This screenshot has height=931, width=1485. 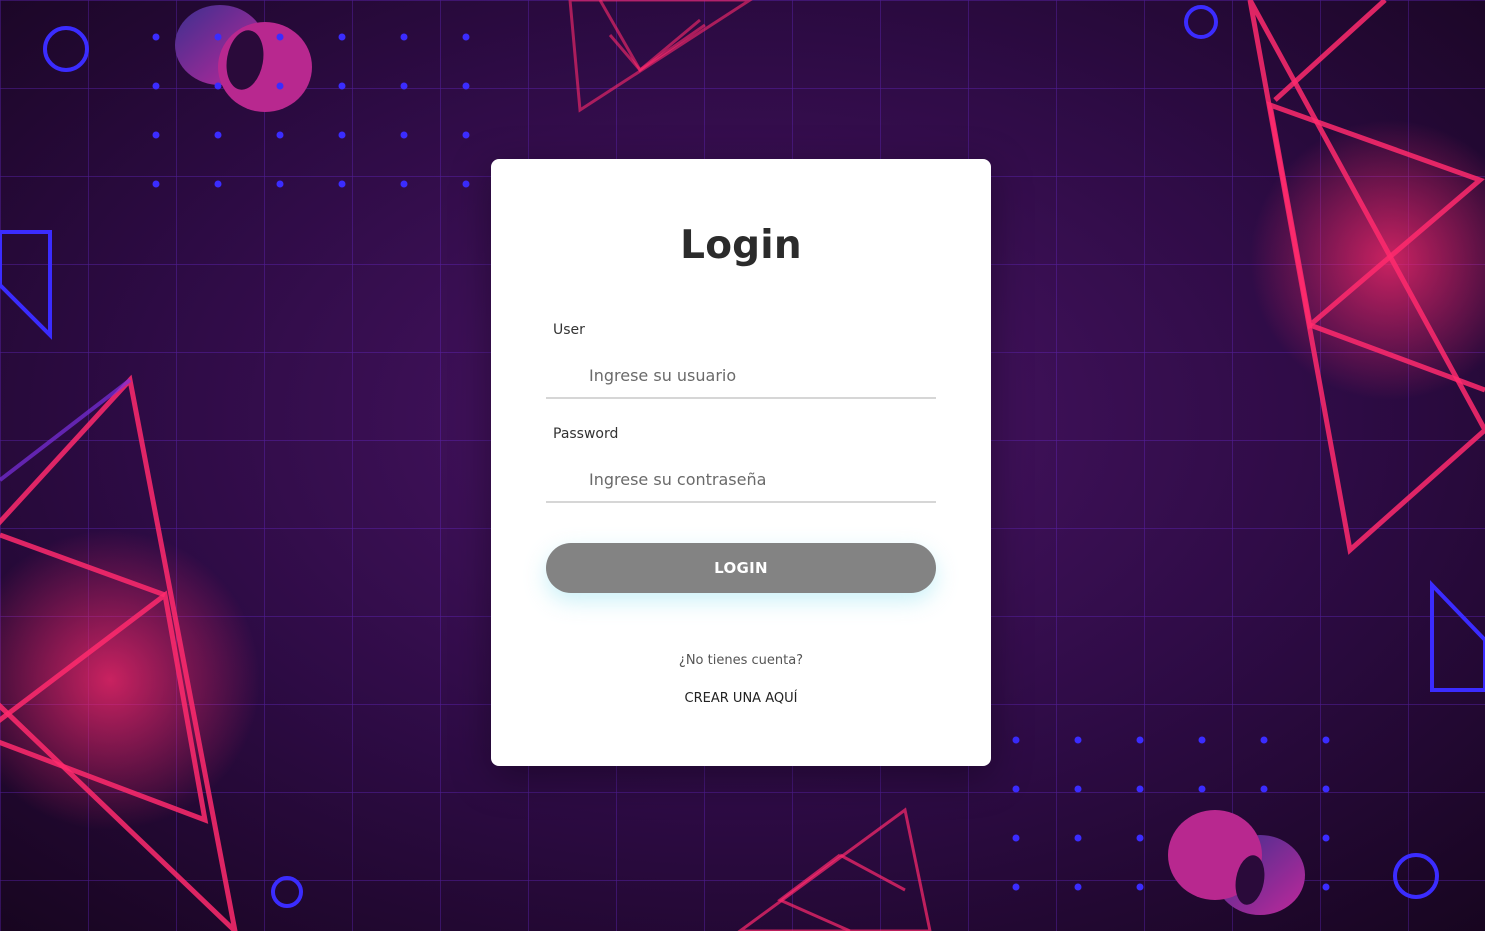 What do you see at coordinates (741, 660) in the screenshot?
I see `no-account-text: ¿No tienes cuenta?` at bounding box center [741, 660].